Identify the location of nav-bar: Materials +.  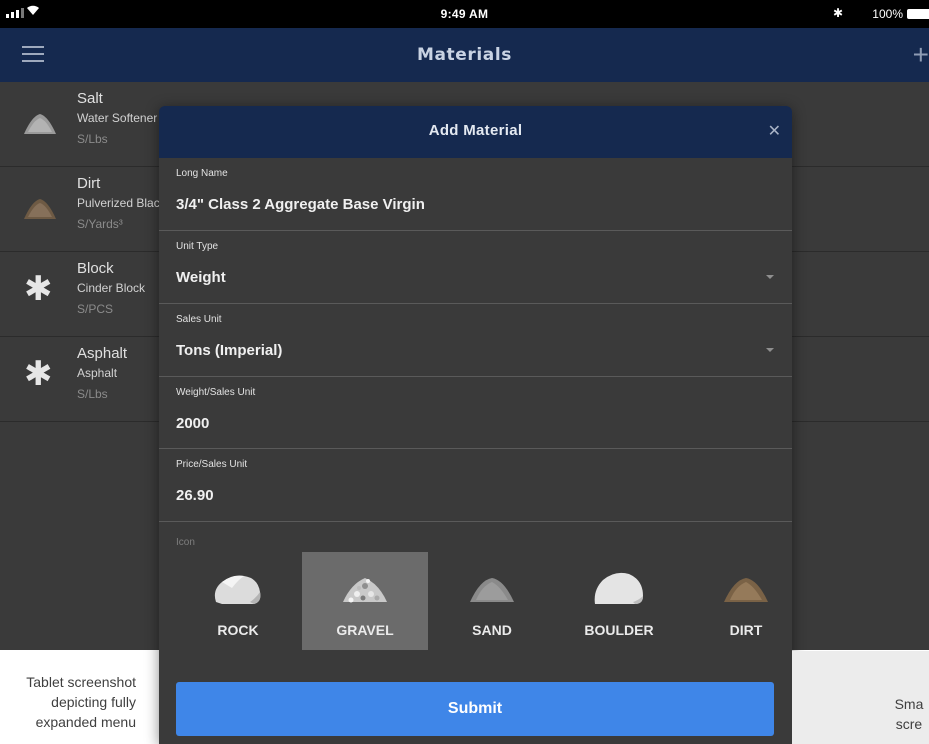
(464, 55).